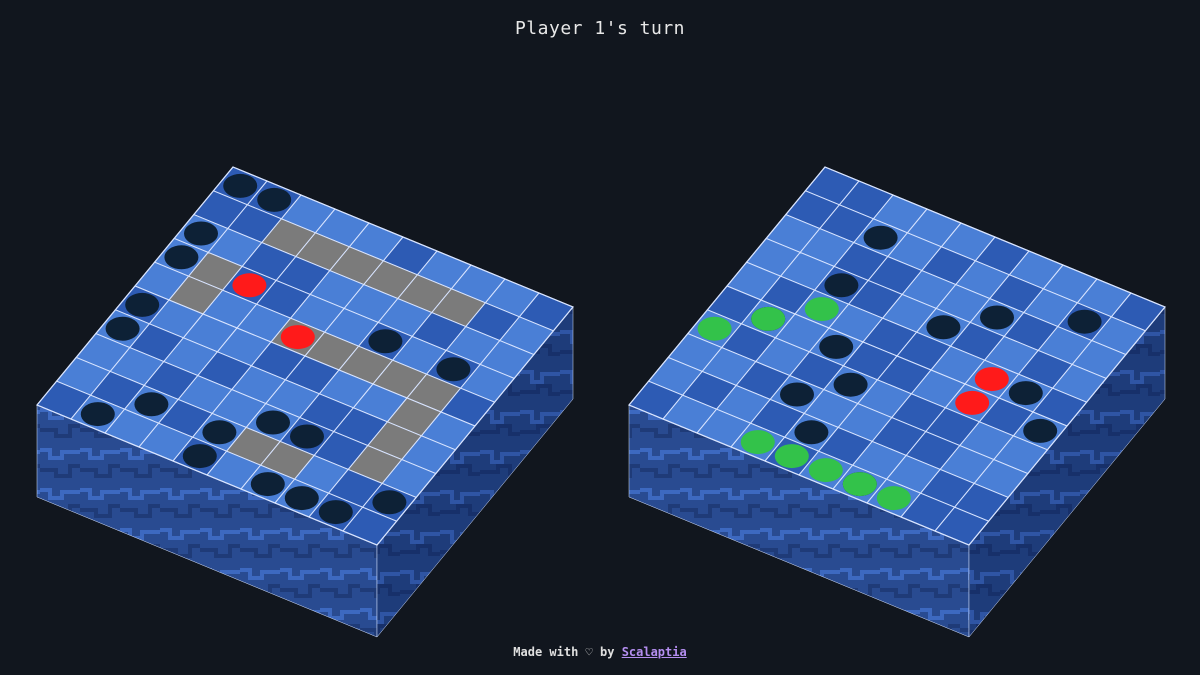 This screenshot has height=675, width=1200. I want to click on author-link: Scalaptia, so click(654, 652).